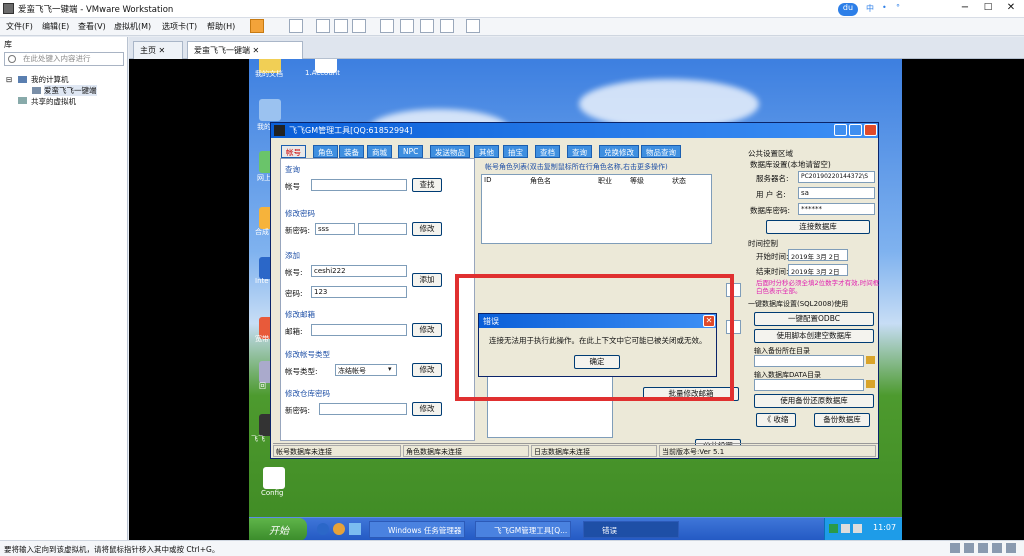 The width and height of the screenshot is (1024, 556). I want to click on send-keys-icon, so click(296, 26).